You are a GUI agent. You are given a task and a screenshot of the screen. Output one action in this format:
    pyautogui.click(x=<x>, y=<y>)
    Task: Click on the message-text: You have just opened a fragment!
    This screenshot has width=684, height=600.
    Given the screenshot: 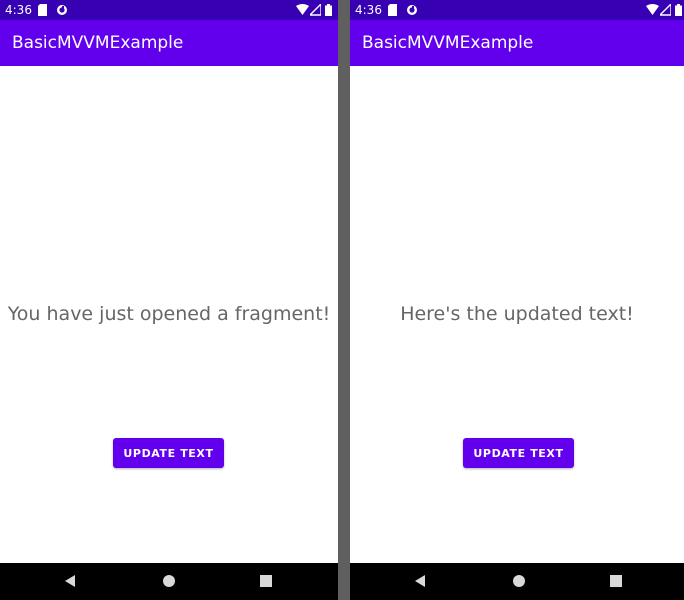 What is the action you would take?
    pyautogui.click(x=169, y=314)
    